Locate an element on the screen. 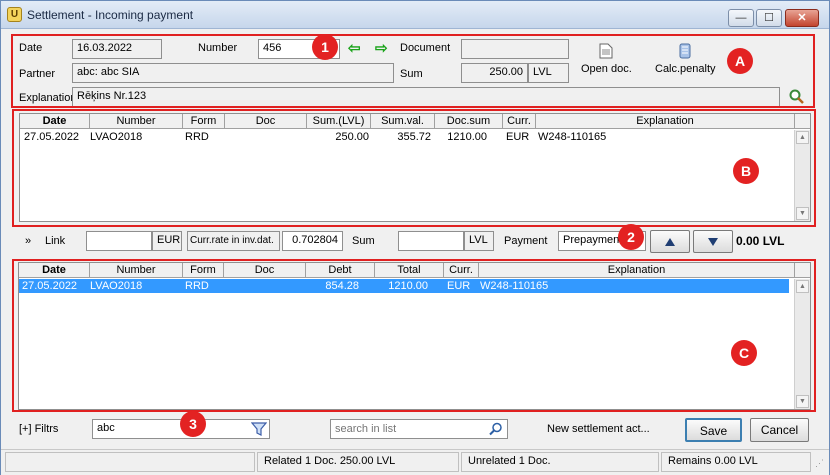  move-up-button is located at coordinates (670, 241).